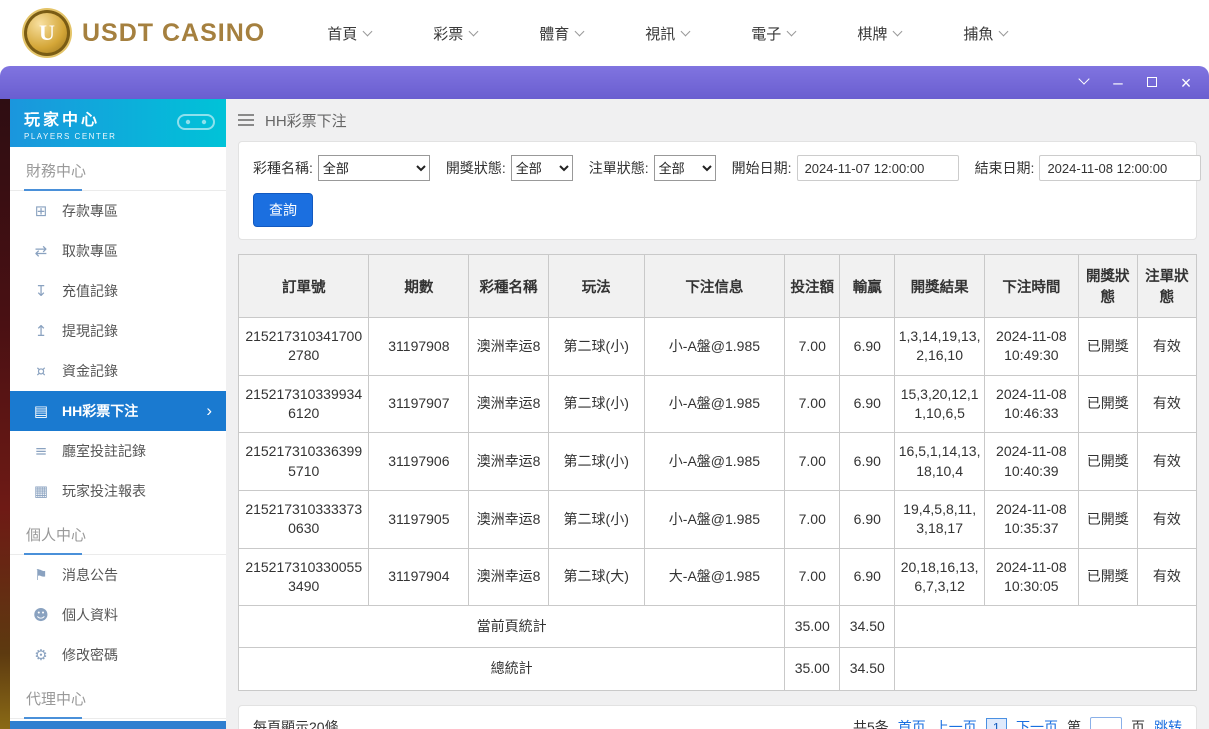 Image resolution: width=1209 pixels, height=729 pixels. I want to click on nav-item-sports: 體育, so click(562, 33).